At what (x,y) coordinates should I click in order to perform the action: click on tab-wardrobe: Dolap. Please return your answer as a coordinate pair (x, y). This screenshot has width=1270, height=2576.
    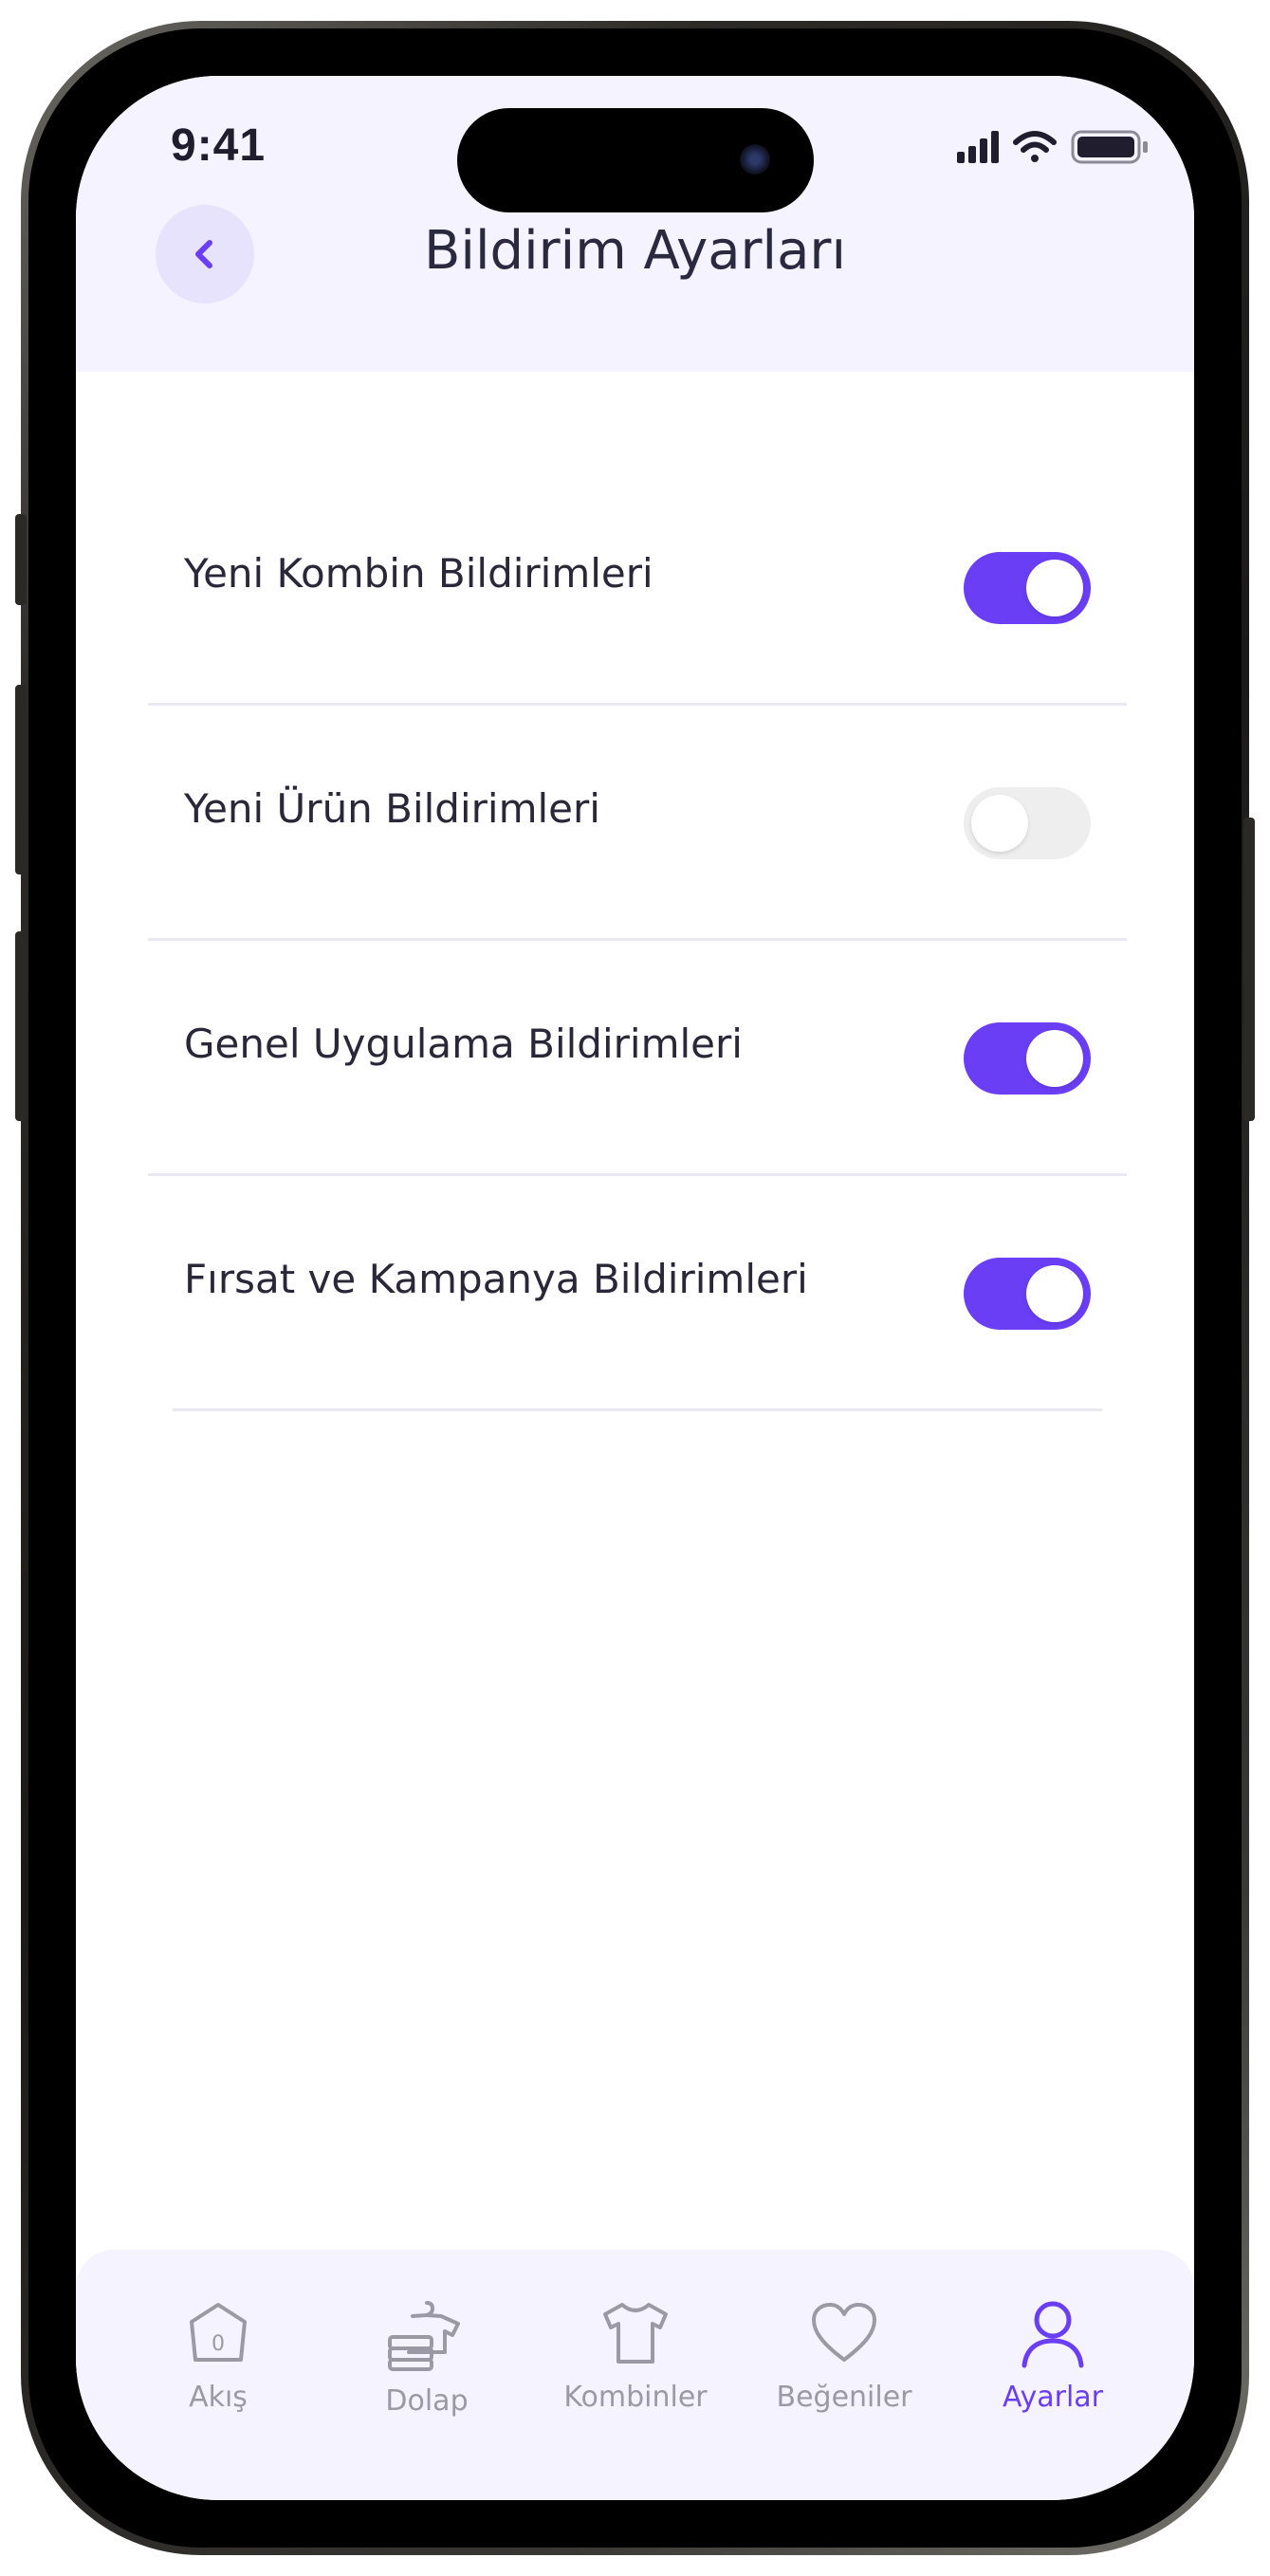
    Looking at the image, I should click on (426, 2357).